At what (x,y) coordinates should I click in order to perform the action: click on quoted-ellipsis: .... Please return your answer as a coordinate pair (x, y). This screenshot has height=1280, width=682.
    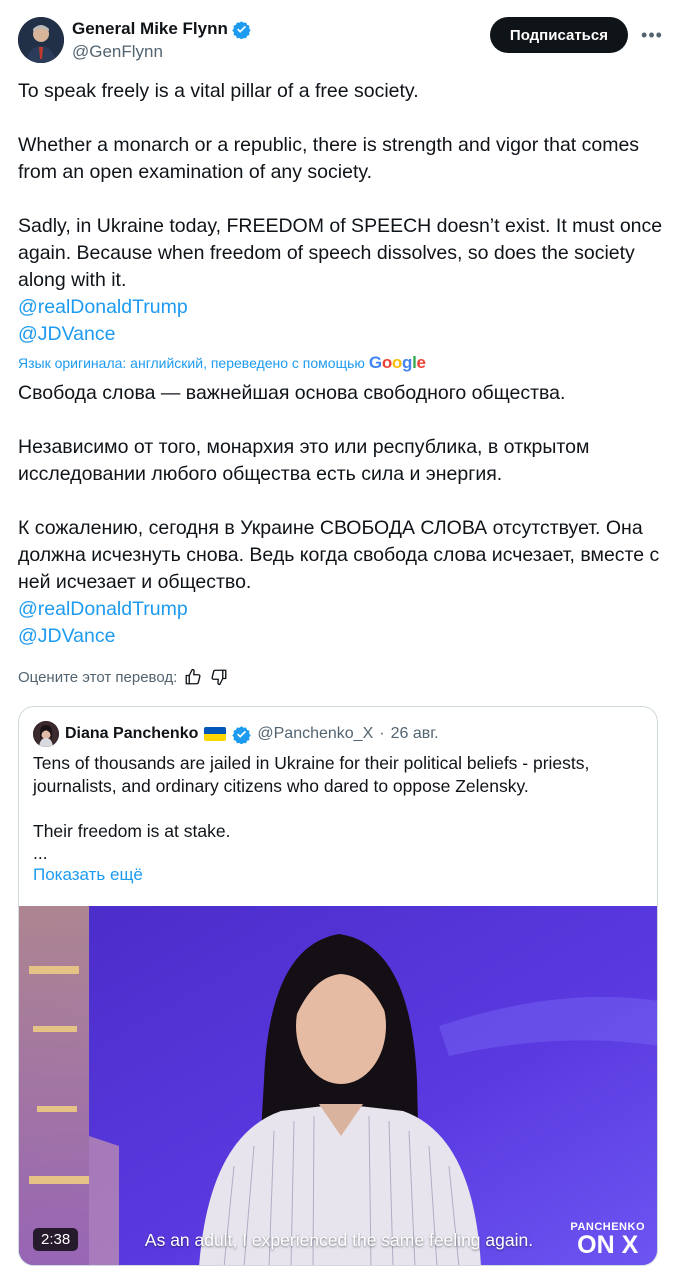
    Looking at the image, I should click on (40, 853).